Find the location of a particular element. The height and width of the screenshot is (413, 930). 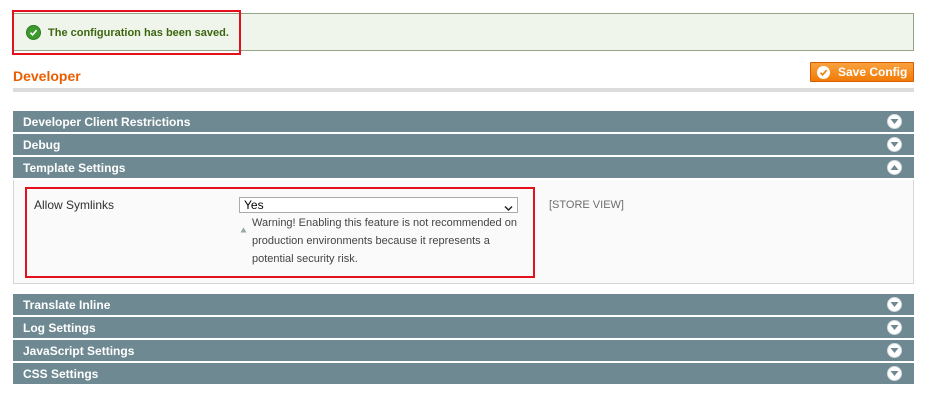

section-log-settings: Log Settings is located at coordinates (463, 327).